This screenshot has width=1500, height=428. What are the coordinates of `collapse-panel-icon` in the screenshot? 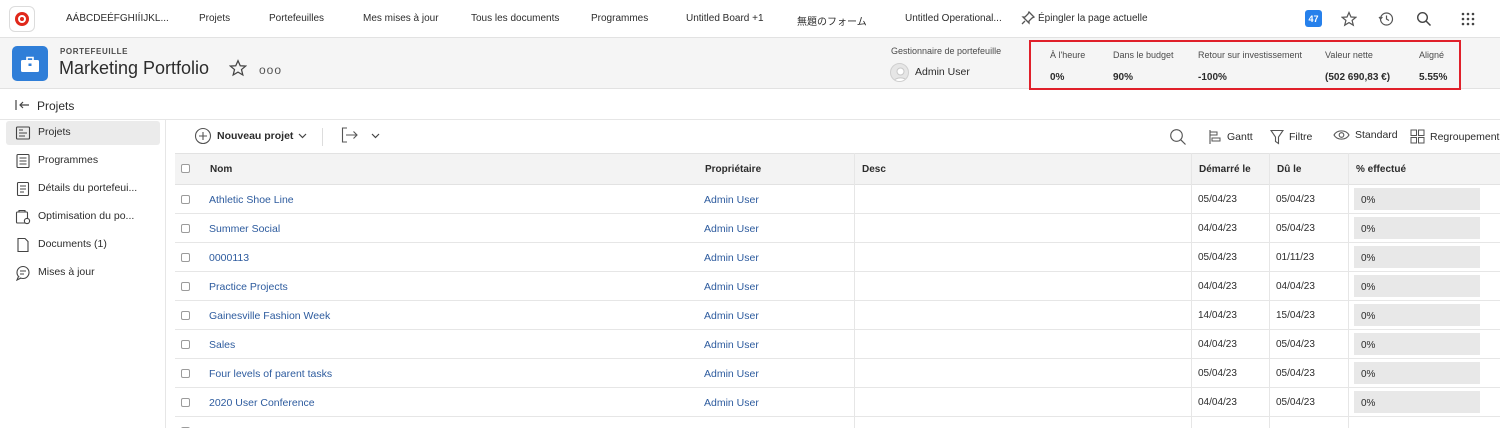 It's located at (23, 106).